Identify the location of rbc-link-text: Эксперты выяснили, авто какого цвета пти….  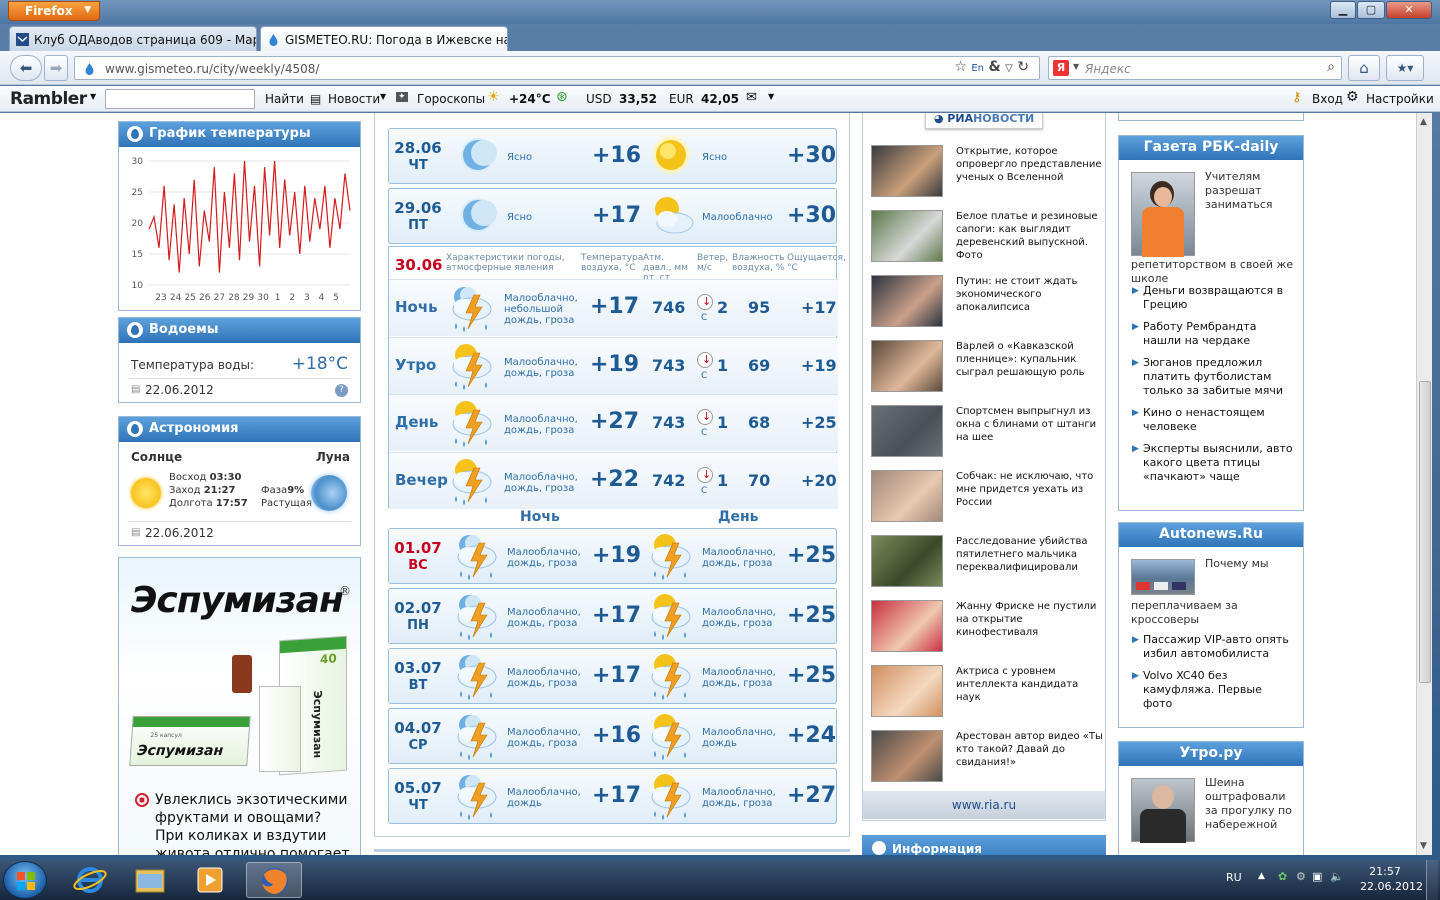
(1218, 462).